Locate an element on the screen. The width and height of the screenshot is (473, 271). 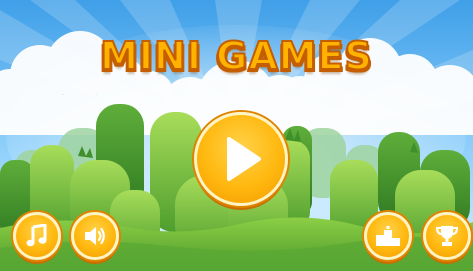
music-toggle-button is located at coordinates (37, 236).